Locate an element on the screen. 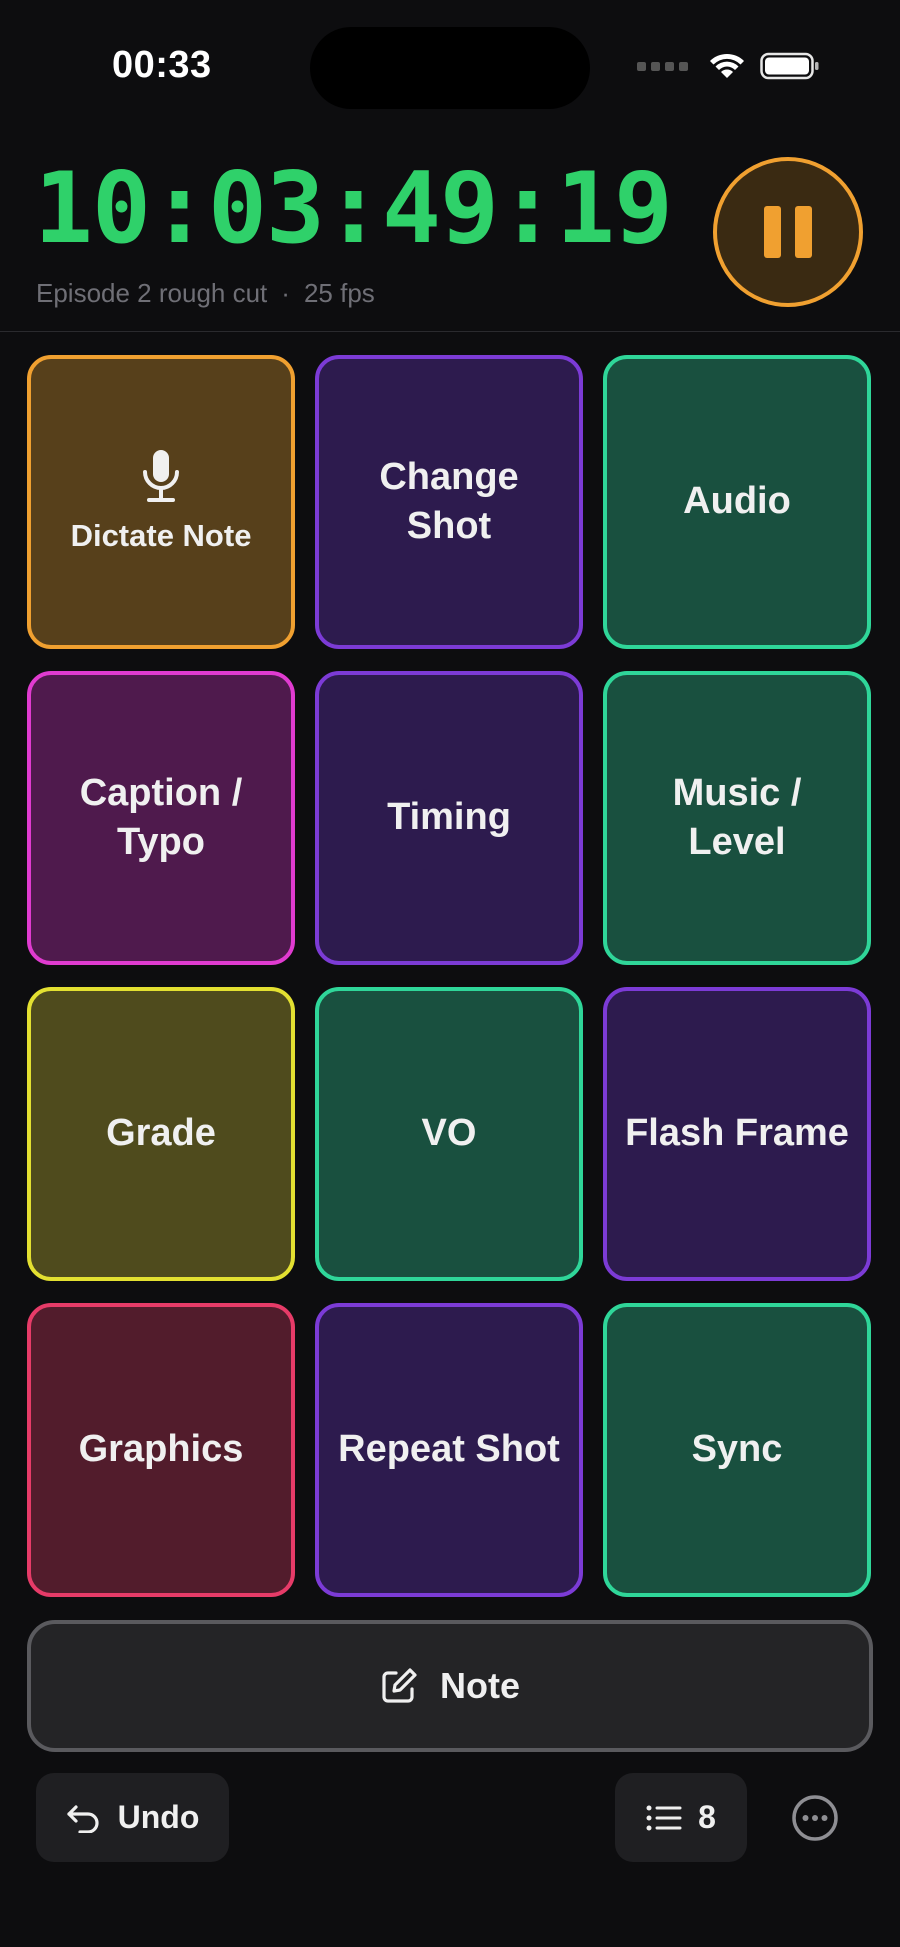 Image resolution: width=900 pixels, height=1947 pixels. undo-label: Undo is located at coordinates (158, 1817).